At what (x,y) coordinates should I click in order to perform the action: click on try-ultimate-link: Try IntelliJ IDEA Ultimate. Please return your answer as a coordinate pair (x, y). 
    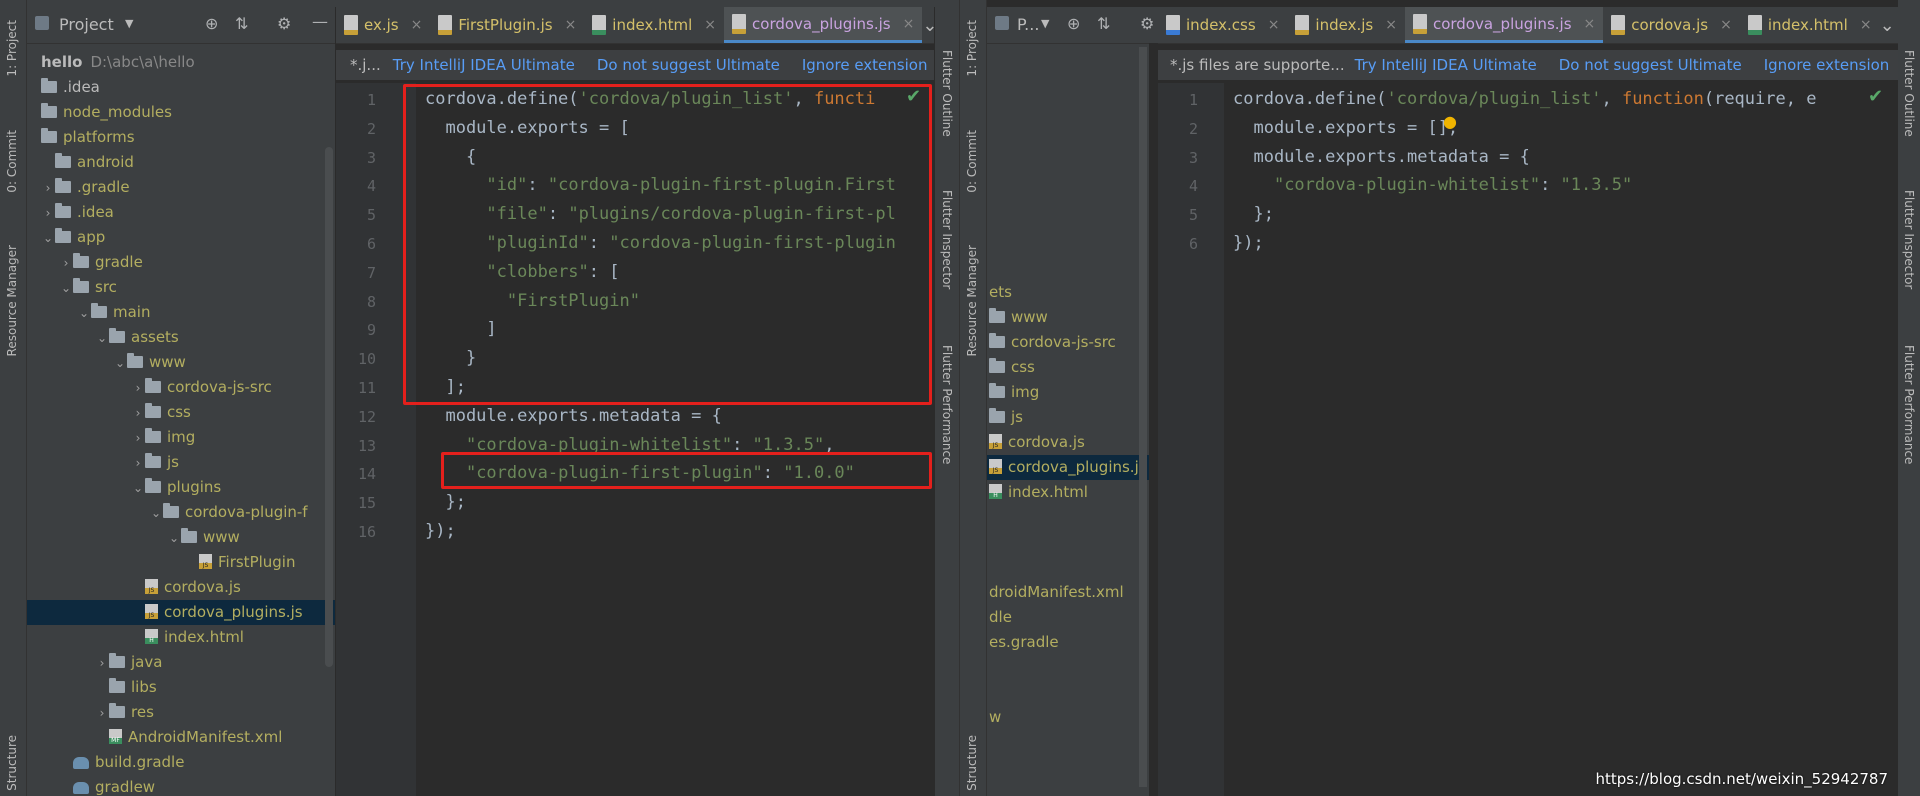
    Looking at the image, I should click on (484, 65).